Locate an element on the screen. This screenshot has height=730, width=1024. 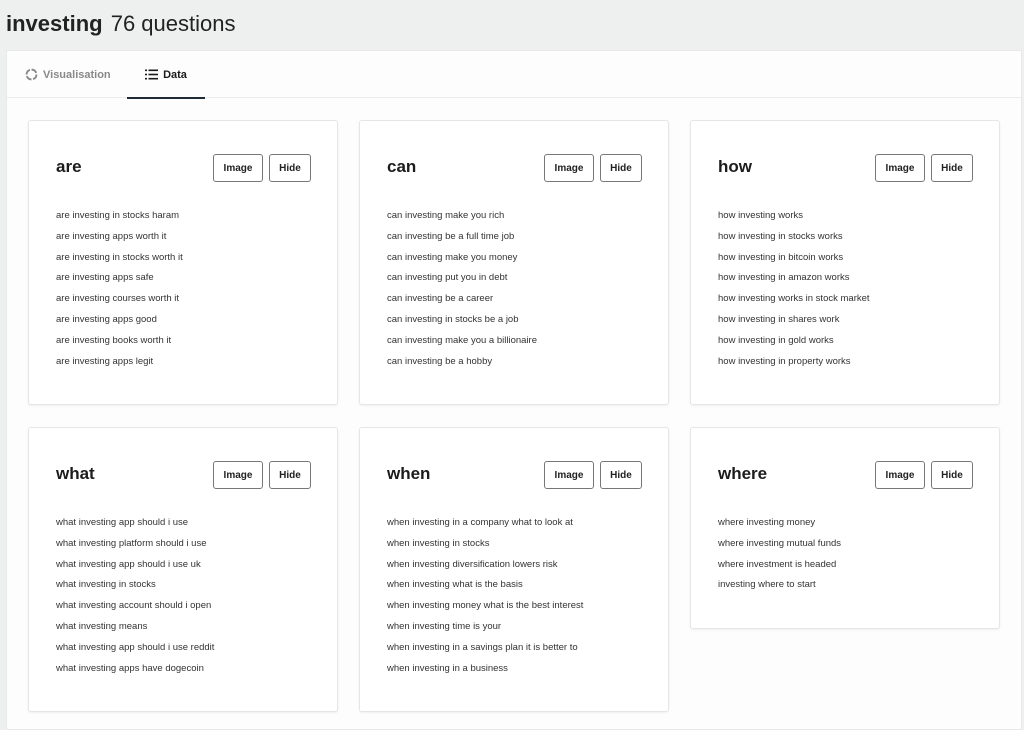
list-item: how investing in amazon works is located at coordinates (784, 278).